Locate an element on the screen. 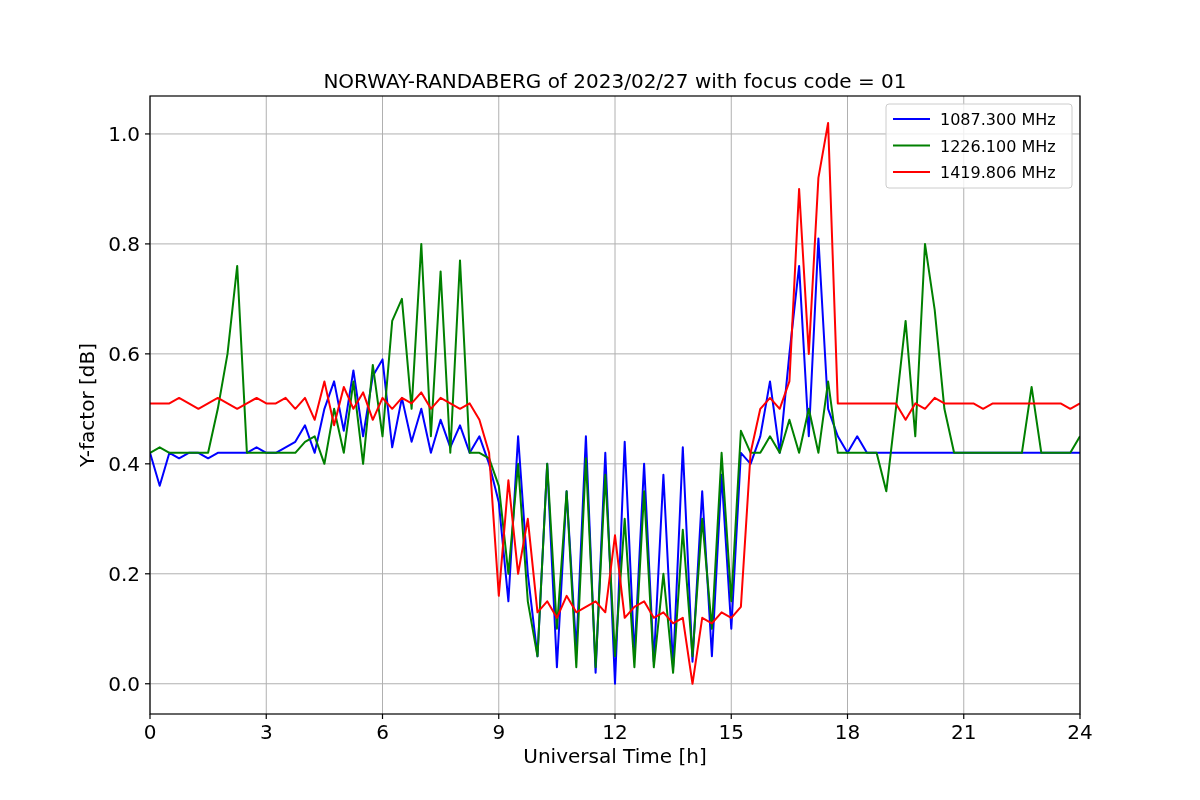 Image resolution: width=1200 pixels, height=800 pixels. tick-label: 9 is located at coordinates (499, 732).